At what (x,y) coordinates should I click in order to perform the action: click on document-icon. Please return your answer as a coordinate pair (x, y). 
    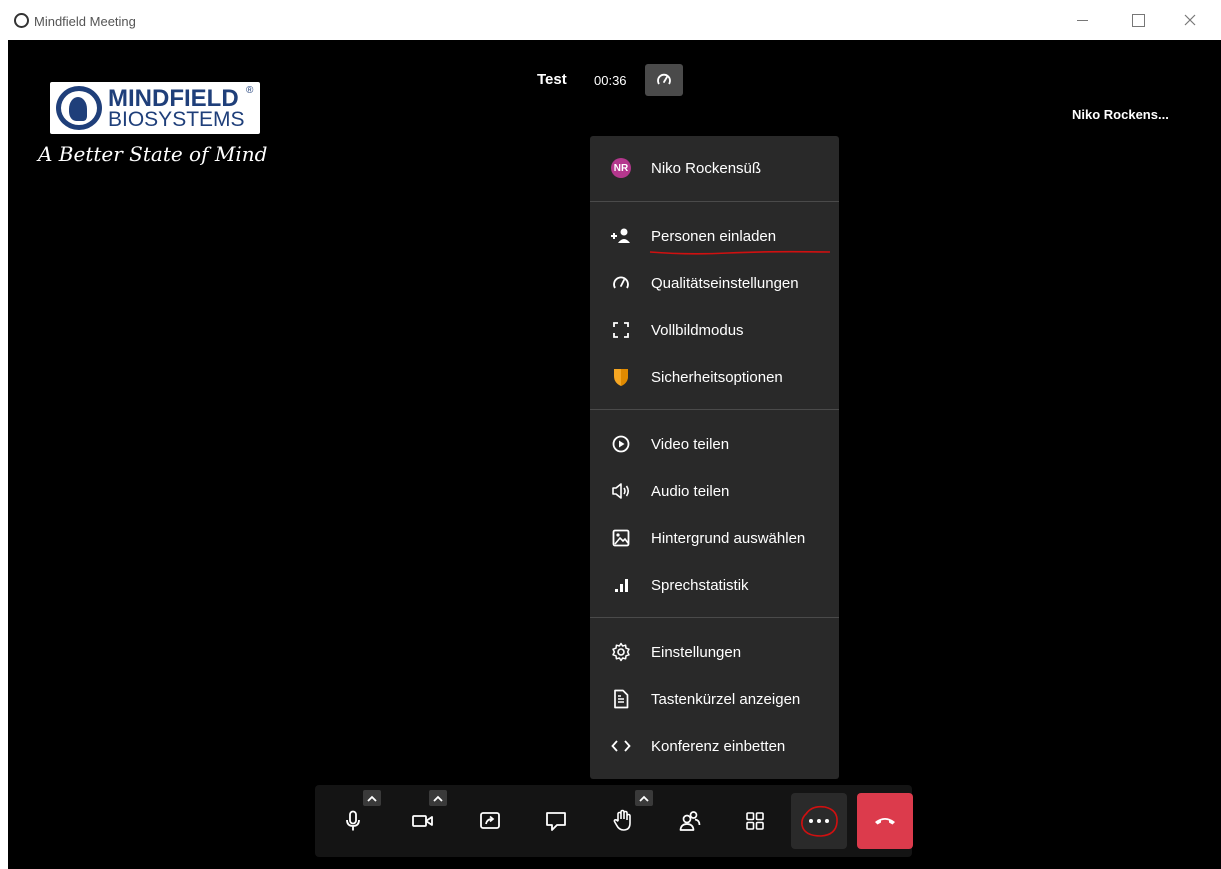
    Looking at the image, I should click on (621, 699).